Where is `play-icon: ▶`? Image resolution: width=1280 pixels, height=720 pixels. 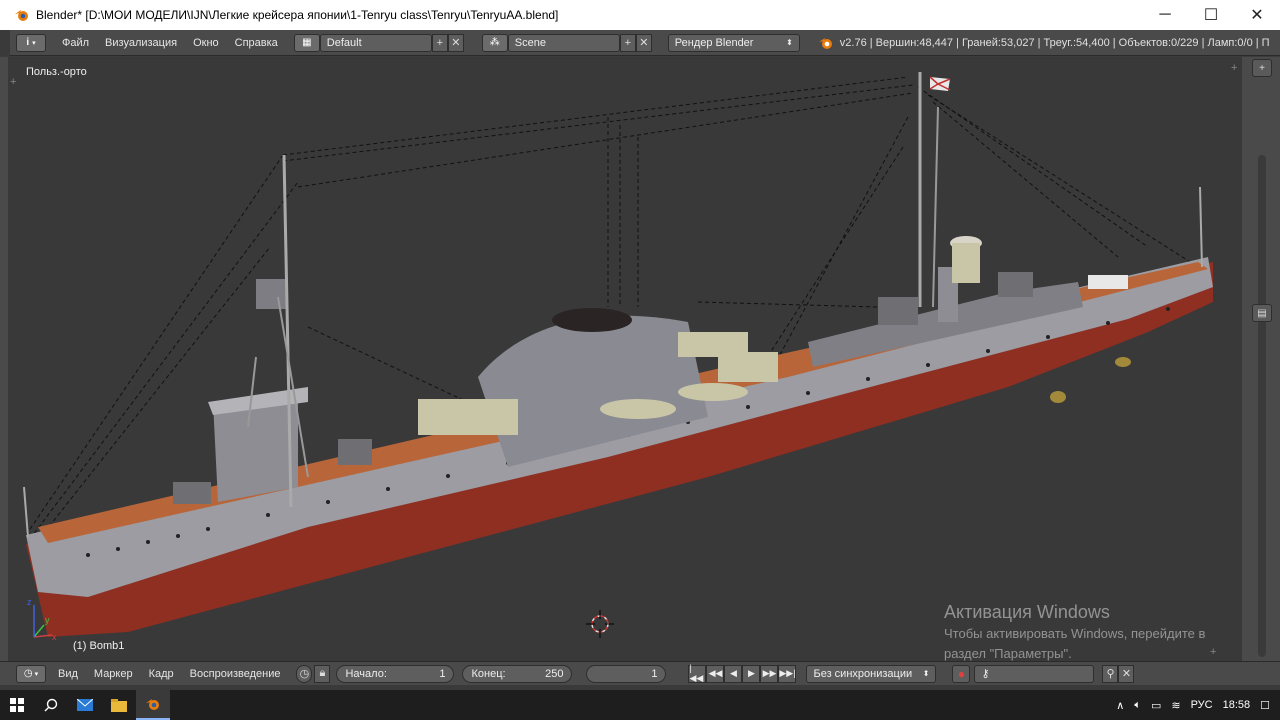
play-icon: ▶ is located at coordinates (751, 673).